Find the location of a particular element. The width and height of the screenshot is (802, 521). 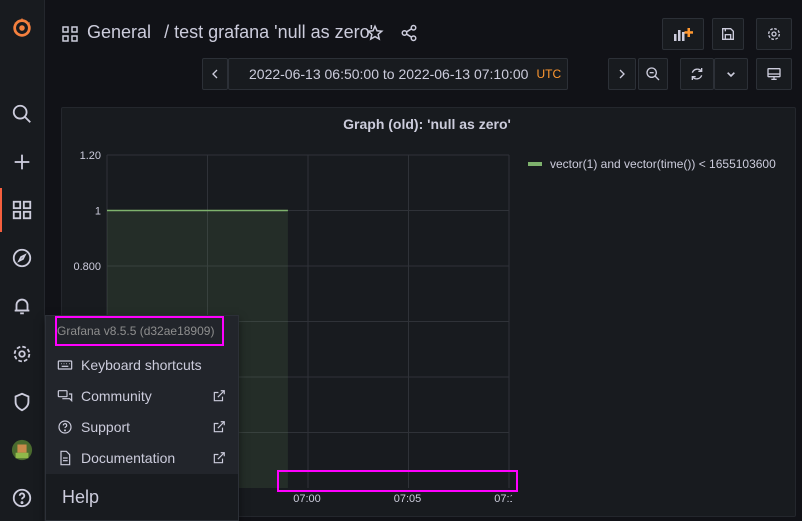

zoom-out-icon is located at coordinates (653, 74).